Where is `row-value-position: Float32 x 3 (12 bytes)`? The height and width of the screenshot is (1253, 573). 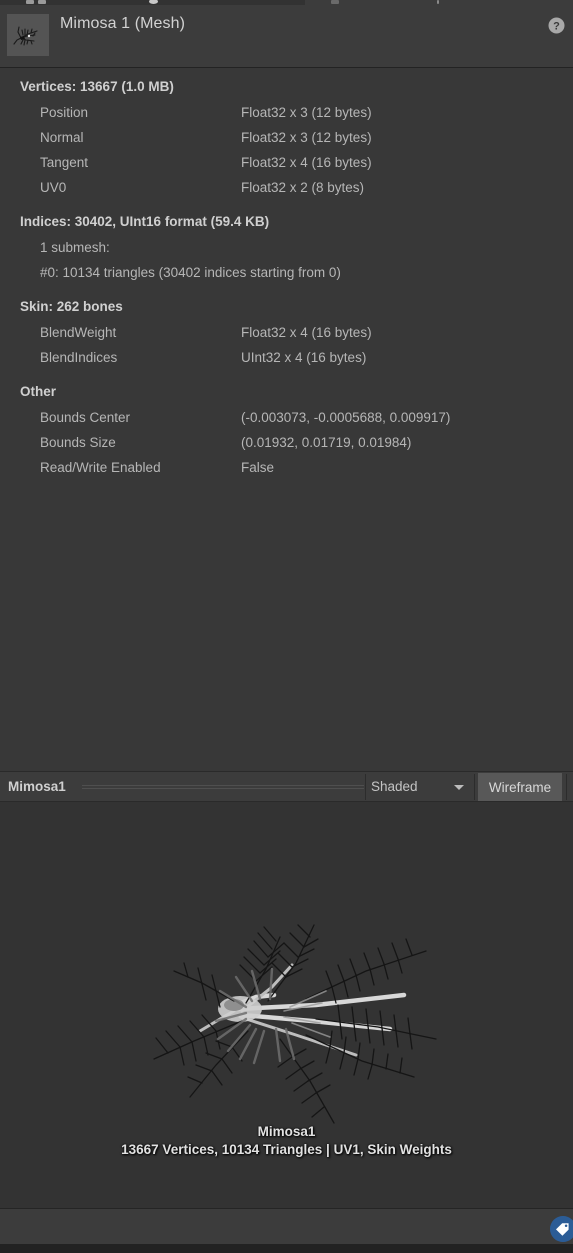
row-value-position: Float32 x 3 (12 bytes) is located at coordinates (306, 112).